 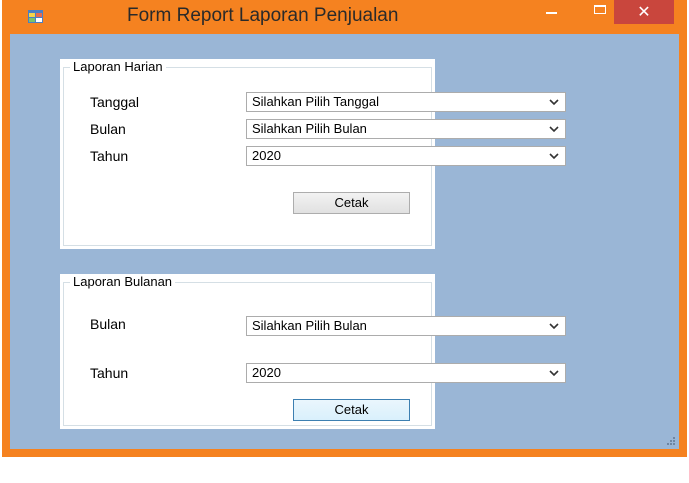 I want to click on monthly-bulan-value: Silahkan Pilih Bulan, so click(x=309, y=325).